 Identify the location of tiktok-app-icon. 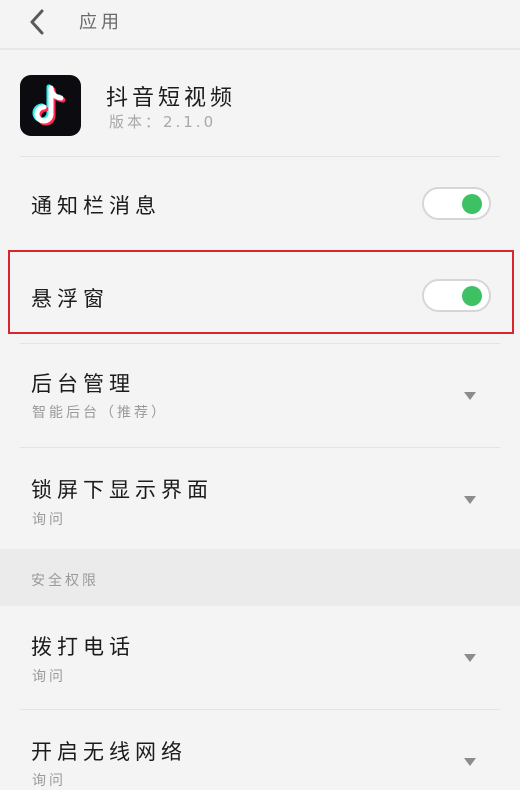
(50, 105).